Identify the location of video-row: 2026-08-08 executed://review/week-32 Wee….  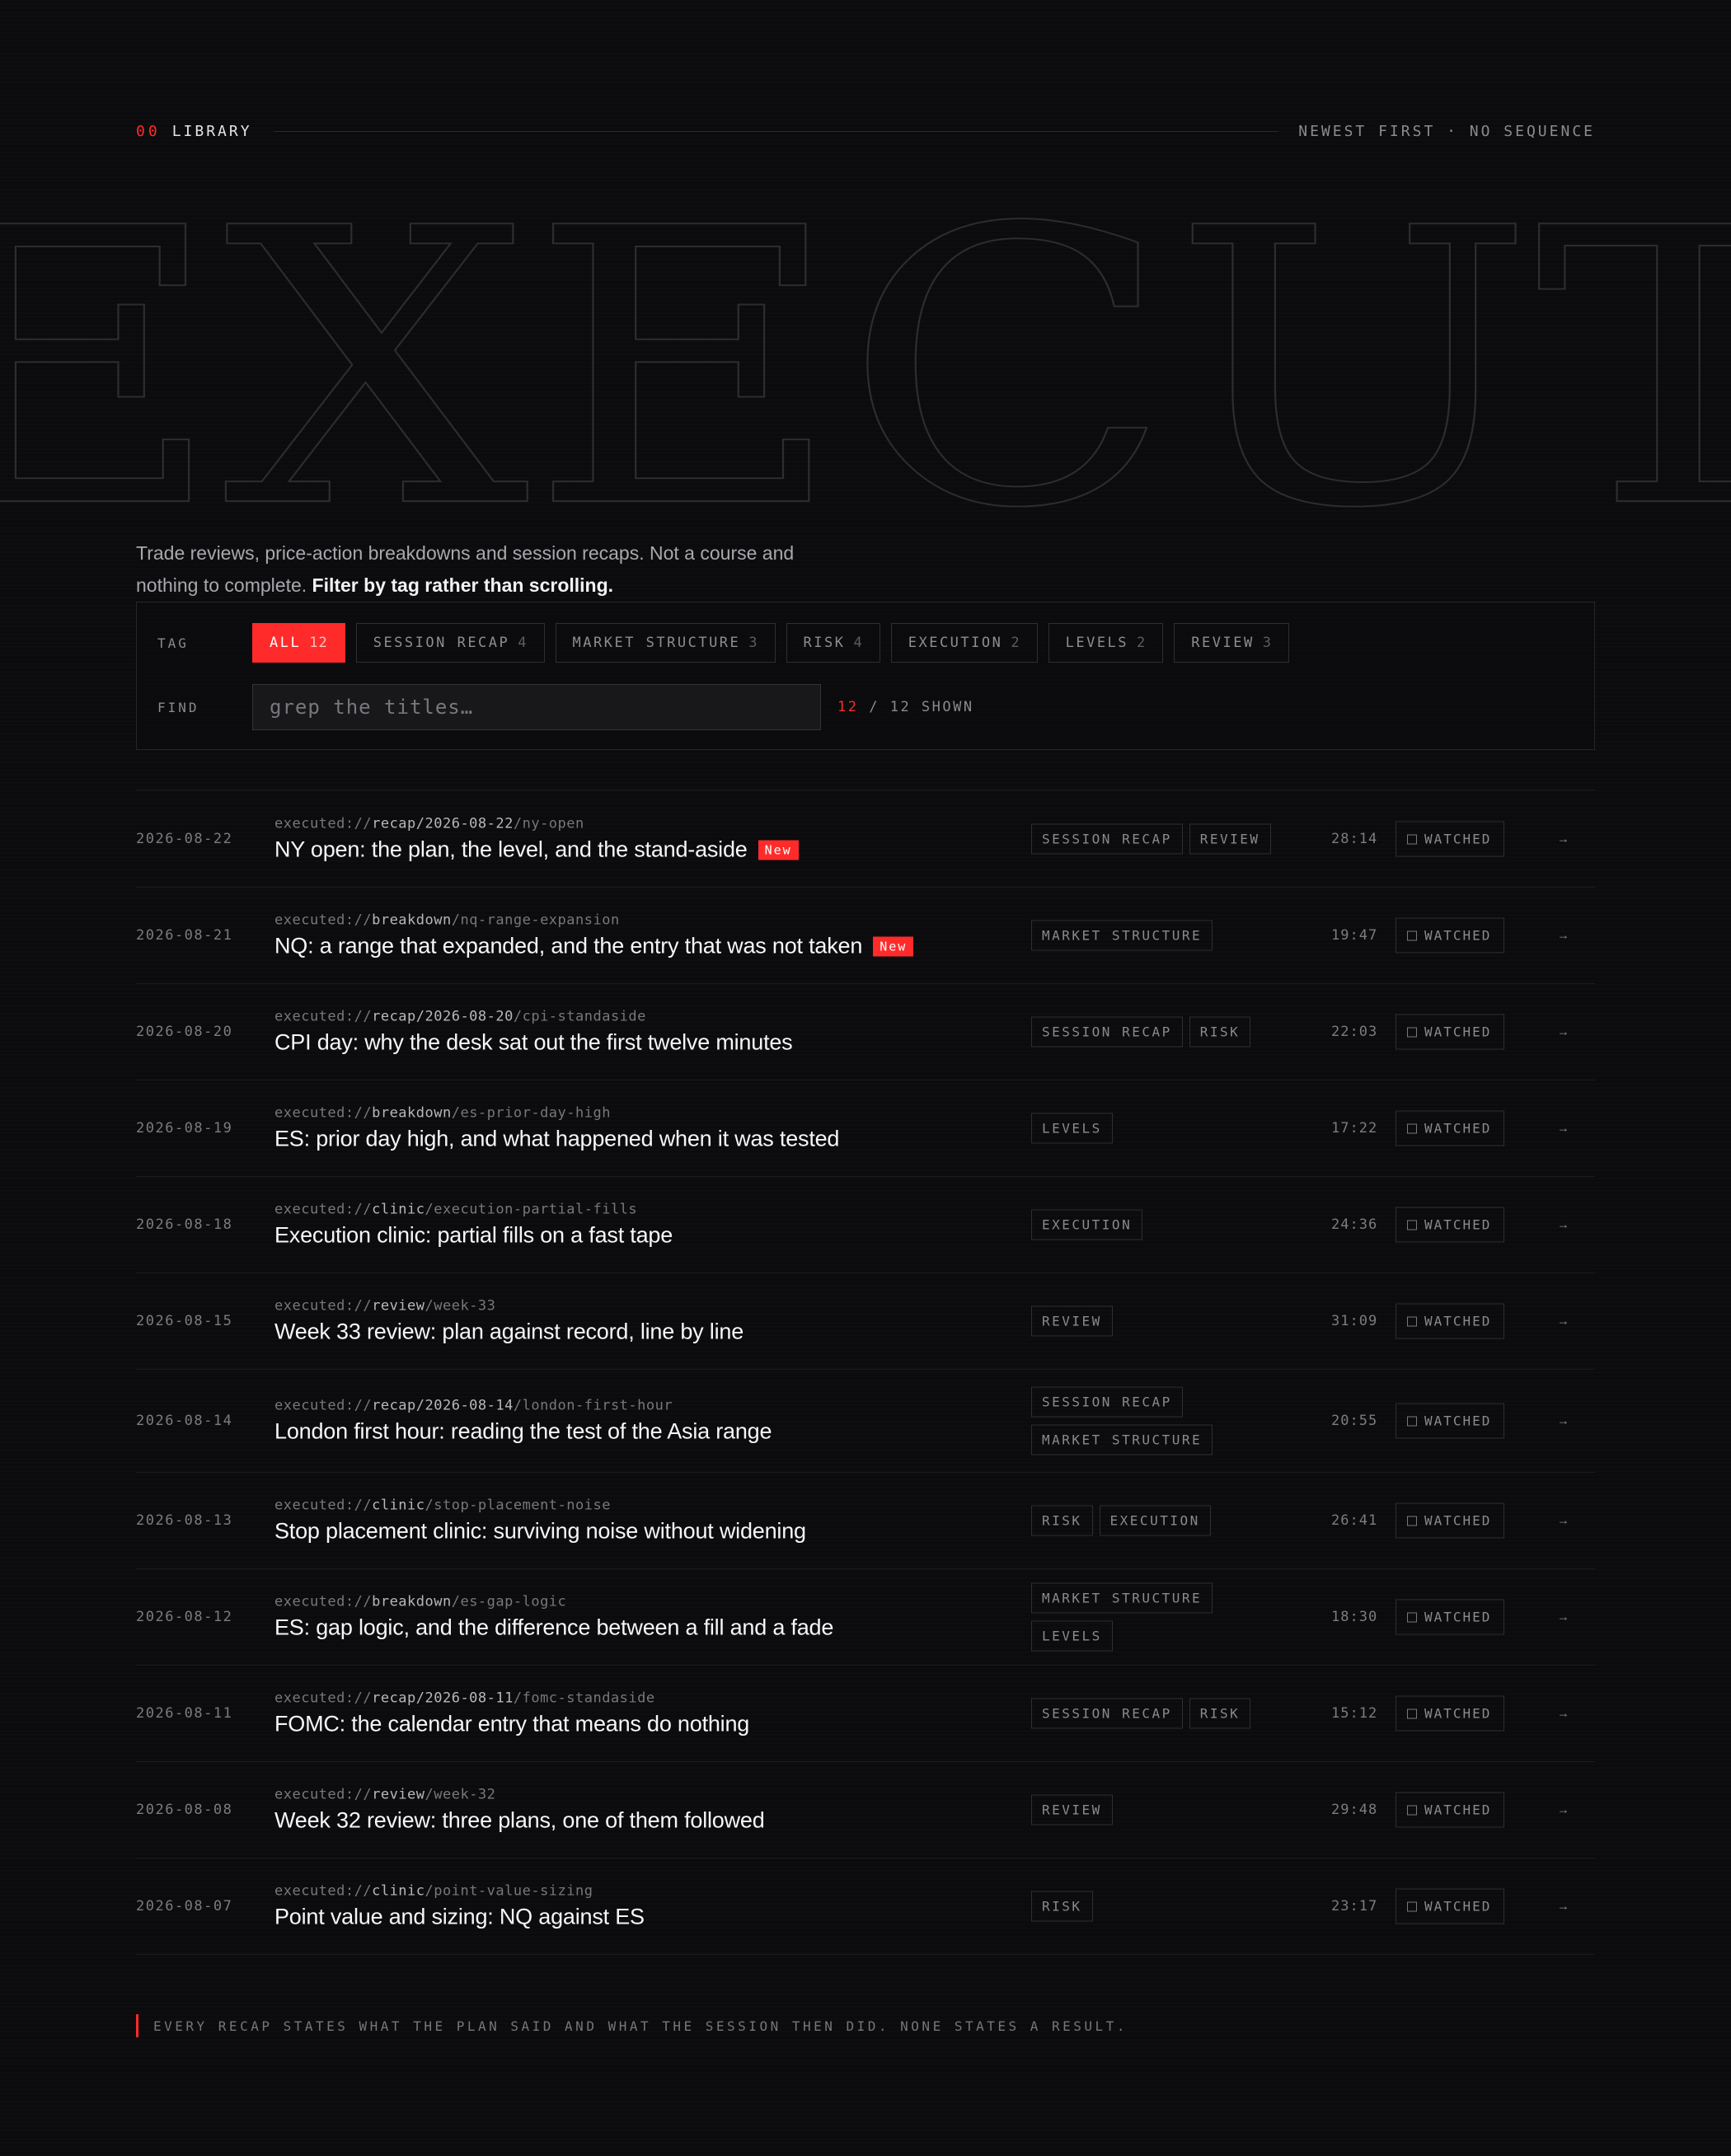
(865, 1810).